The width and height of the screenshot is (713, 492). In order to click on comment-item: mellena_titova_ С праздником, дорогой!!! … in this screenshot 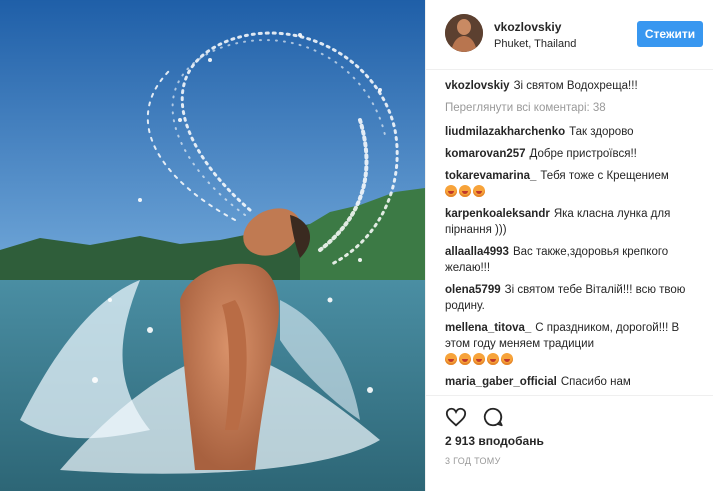, I will do `click(574, 344)`.